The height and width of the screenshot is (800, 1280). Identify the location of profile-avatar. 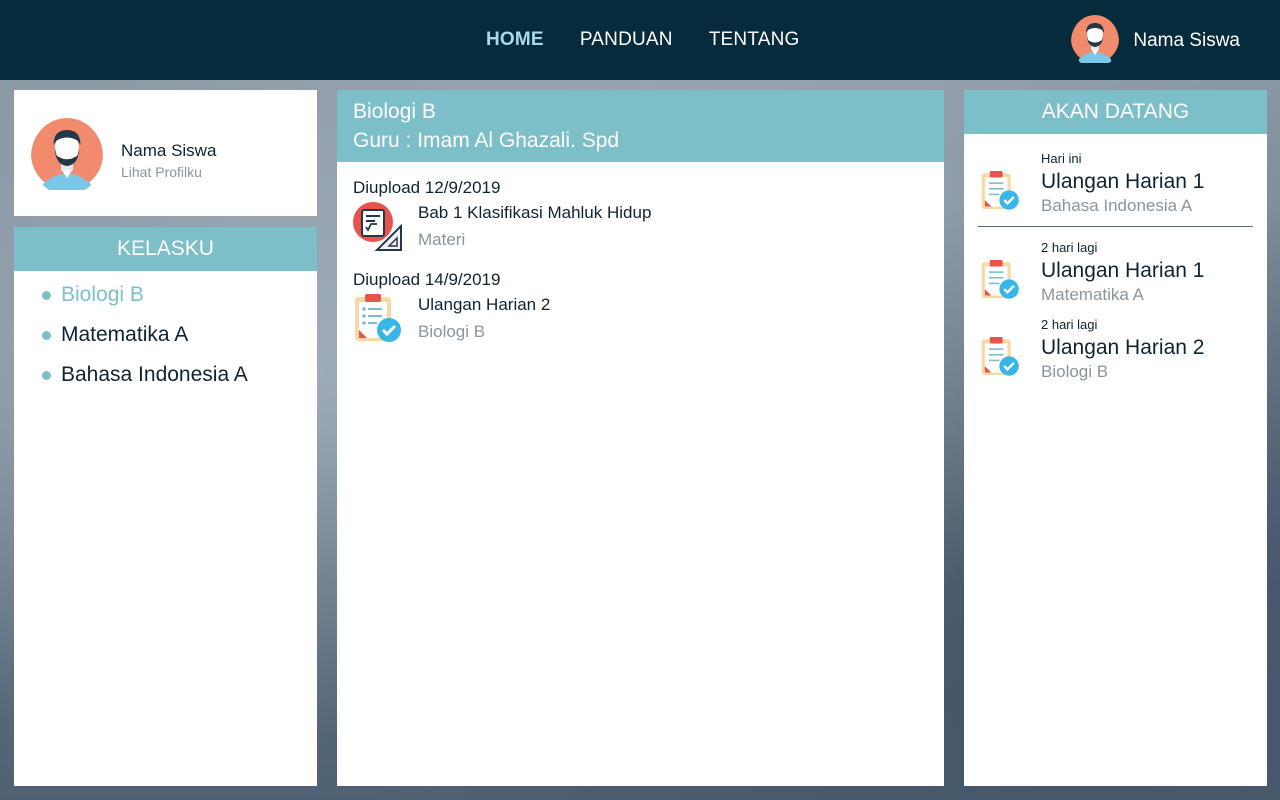
(67, 156).